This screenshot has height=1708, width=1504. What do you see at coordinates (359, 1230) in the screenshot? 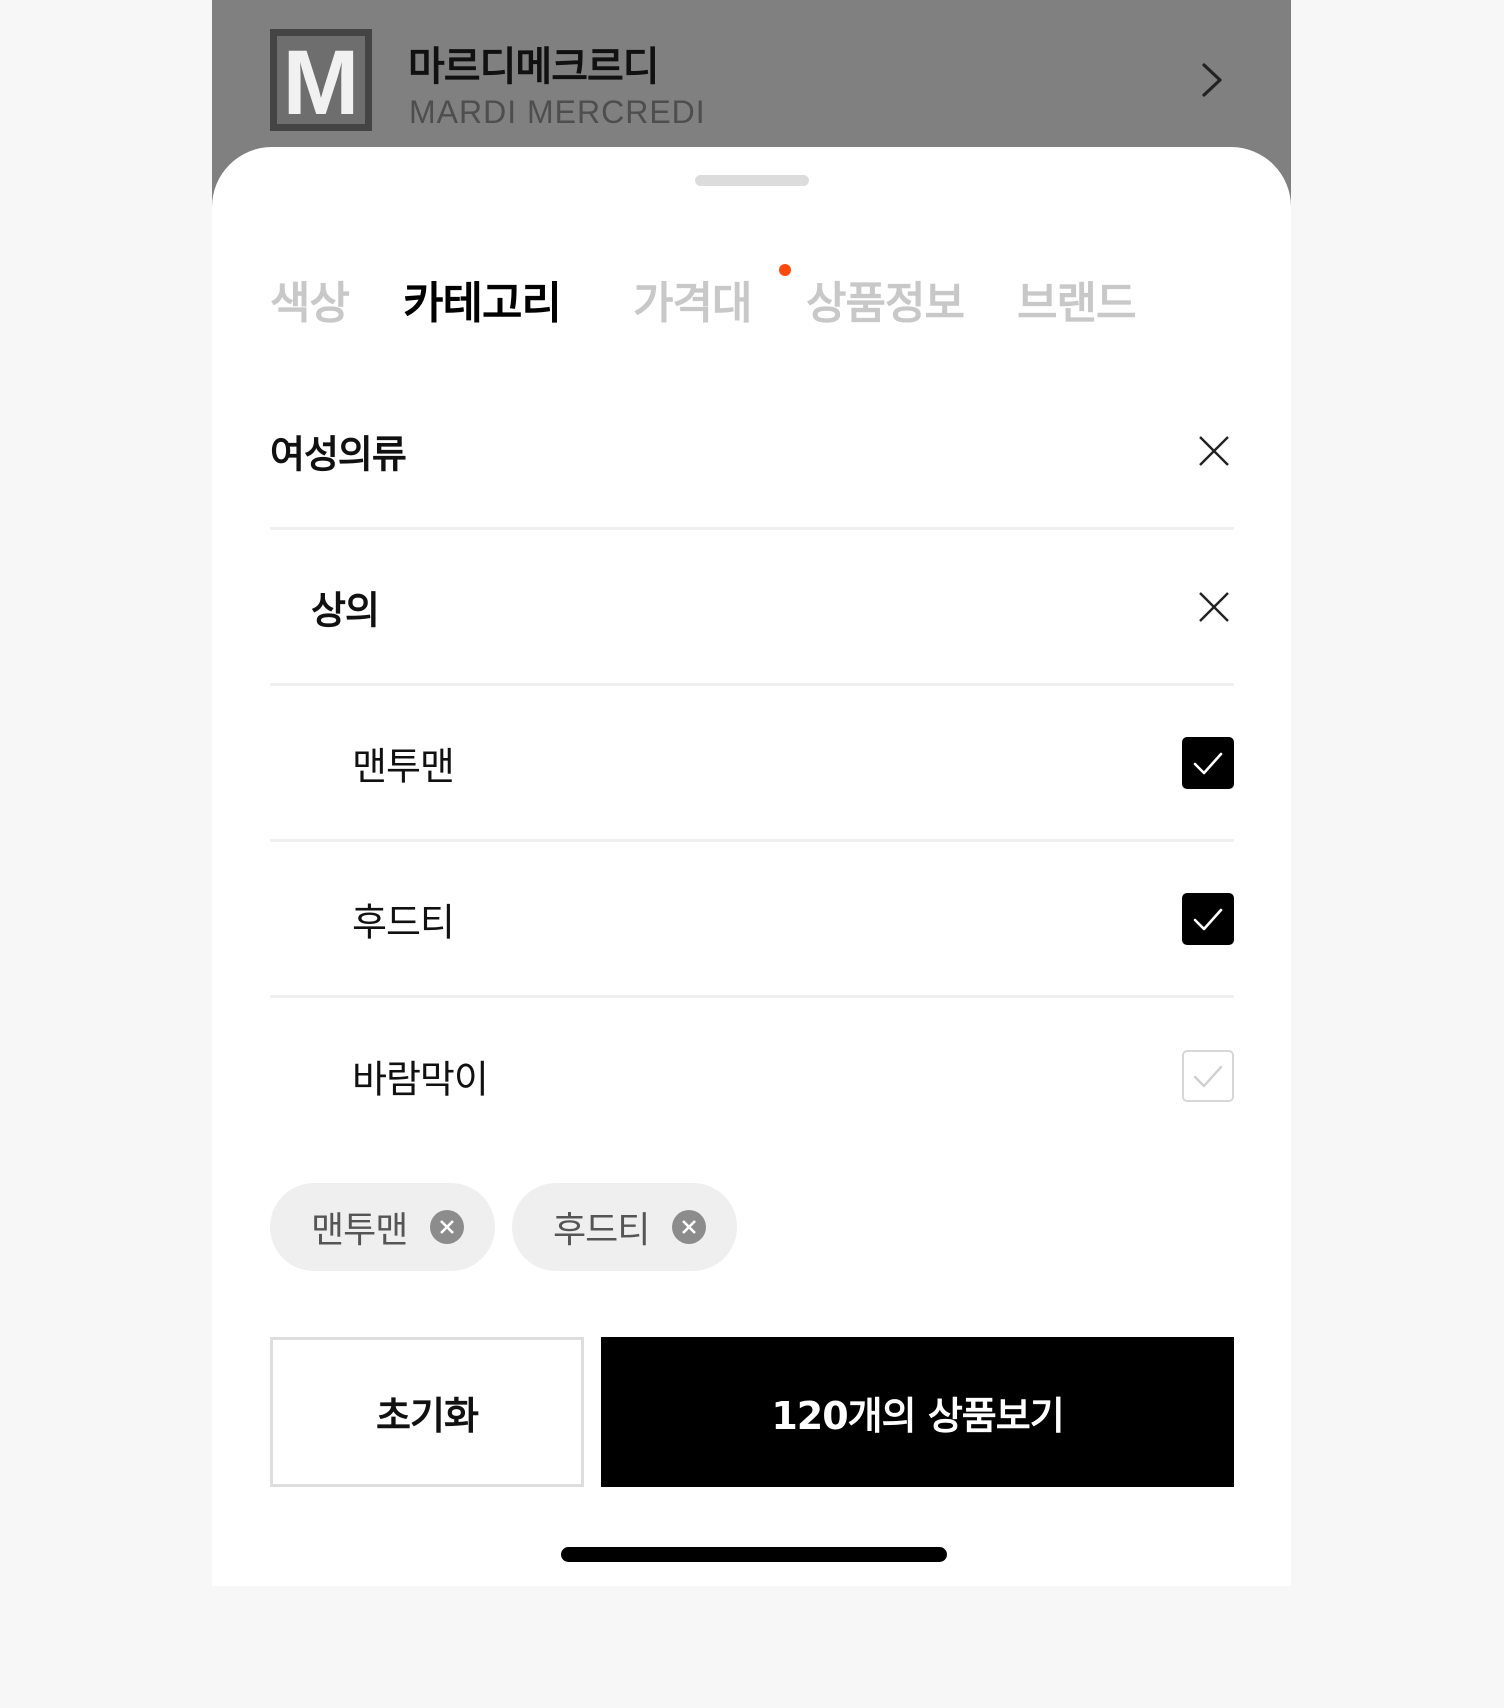
I see `chip-label: 맨투맨` at bounding box center [359, 1230].